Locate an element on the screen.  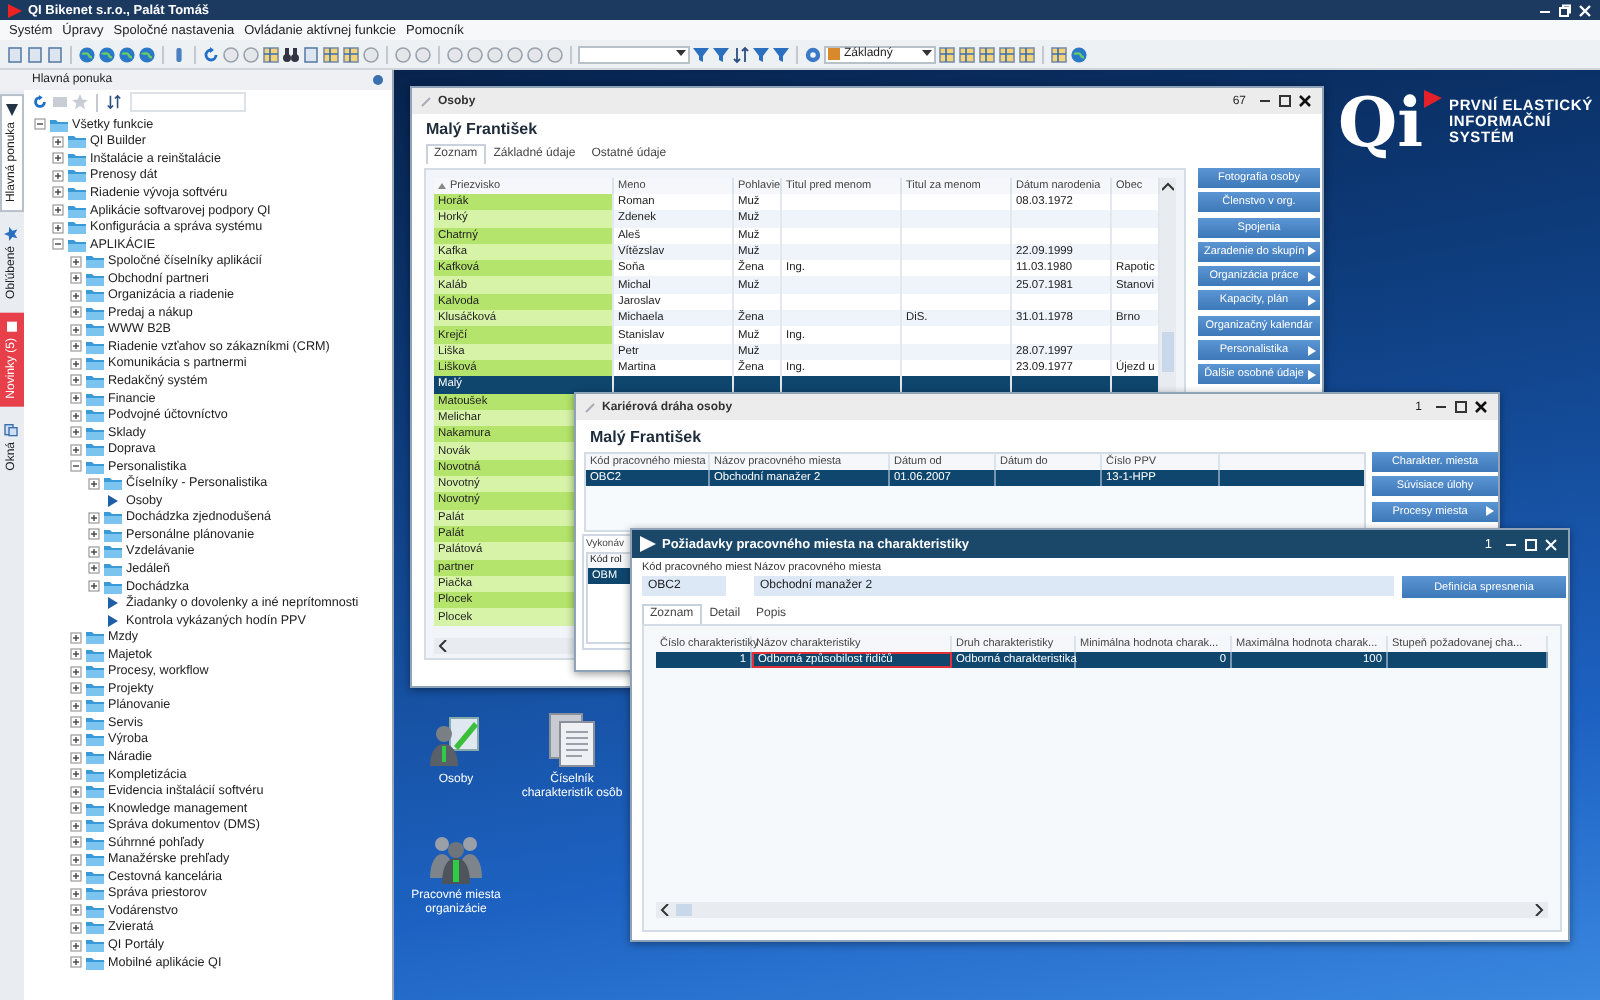
record-heading: Malý František is located at coordinates (482, 128).